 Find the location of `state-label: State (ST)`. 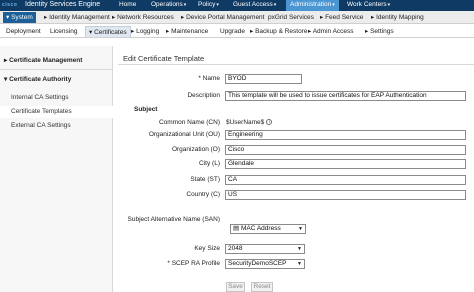

state-label: State (ST) is located at coordinates (205, 179).